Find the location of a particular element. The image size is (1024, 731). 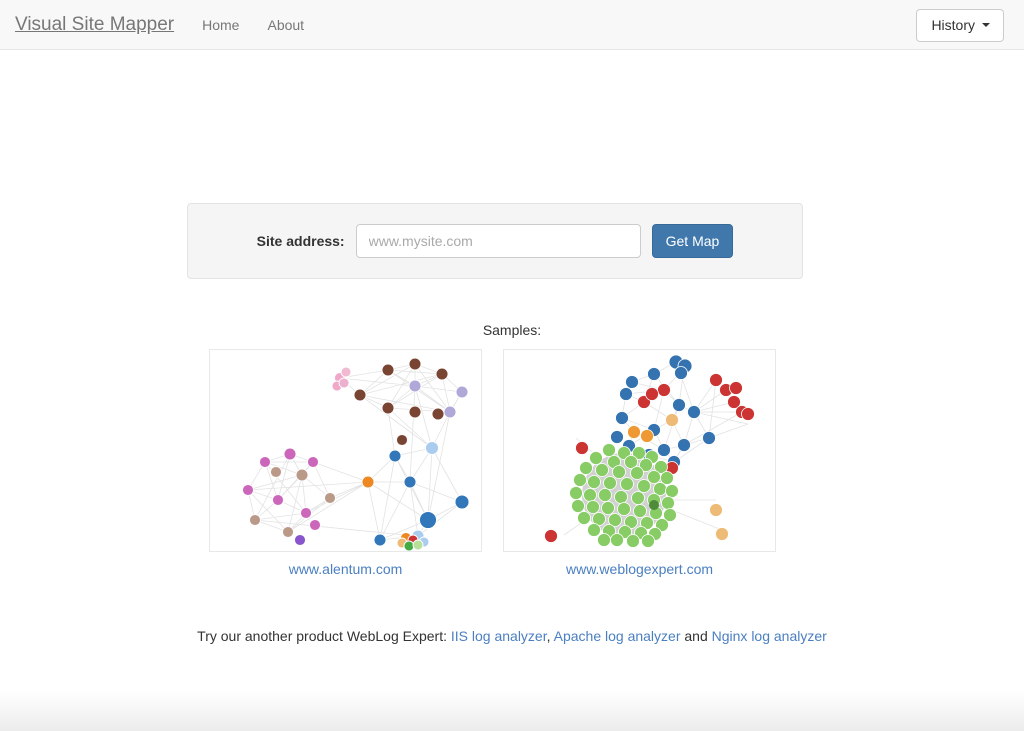

site-address-panel: Site address: Get Map is located at coordinates (495, 241).